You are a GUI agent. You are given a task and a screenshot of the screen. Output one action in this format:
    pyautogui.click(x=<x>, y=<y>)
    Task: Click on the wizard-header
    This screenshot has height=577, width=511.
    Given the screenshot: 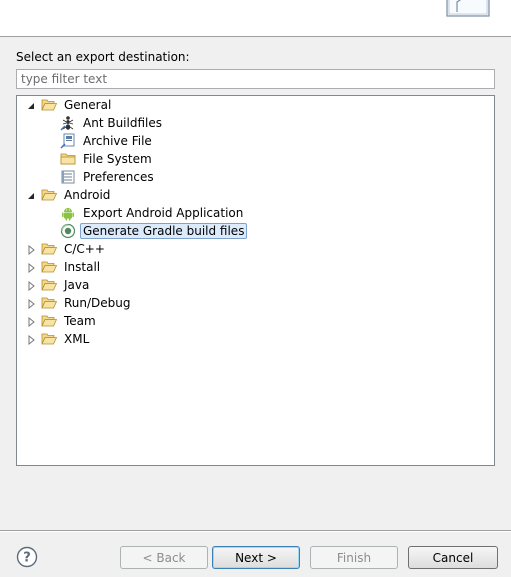 What is the action you would take?
    pyautogui.click(x=255, y=18)
    